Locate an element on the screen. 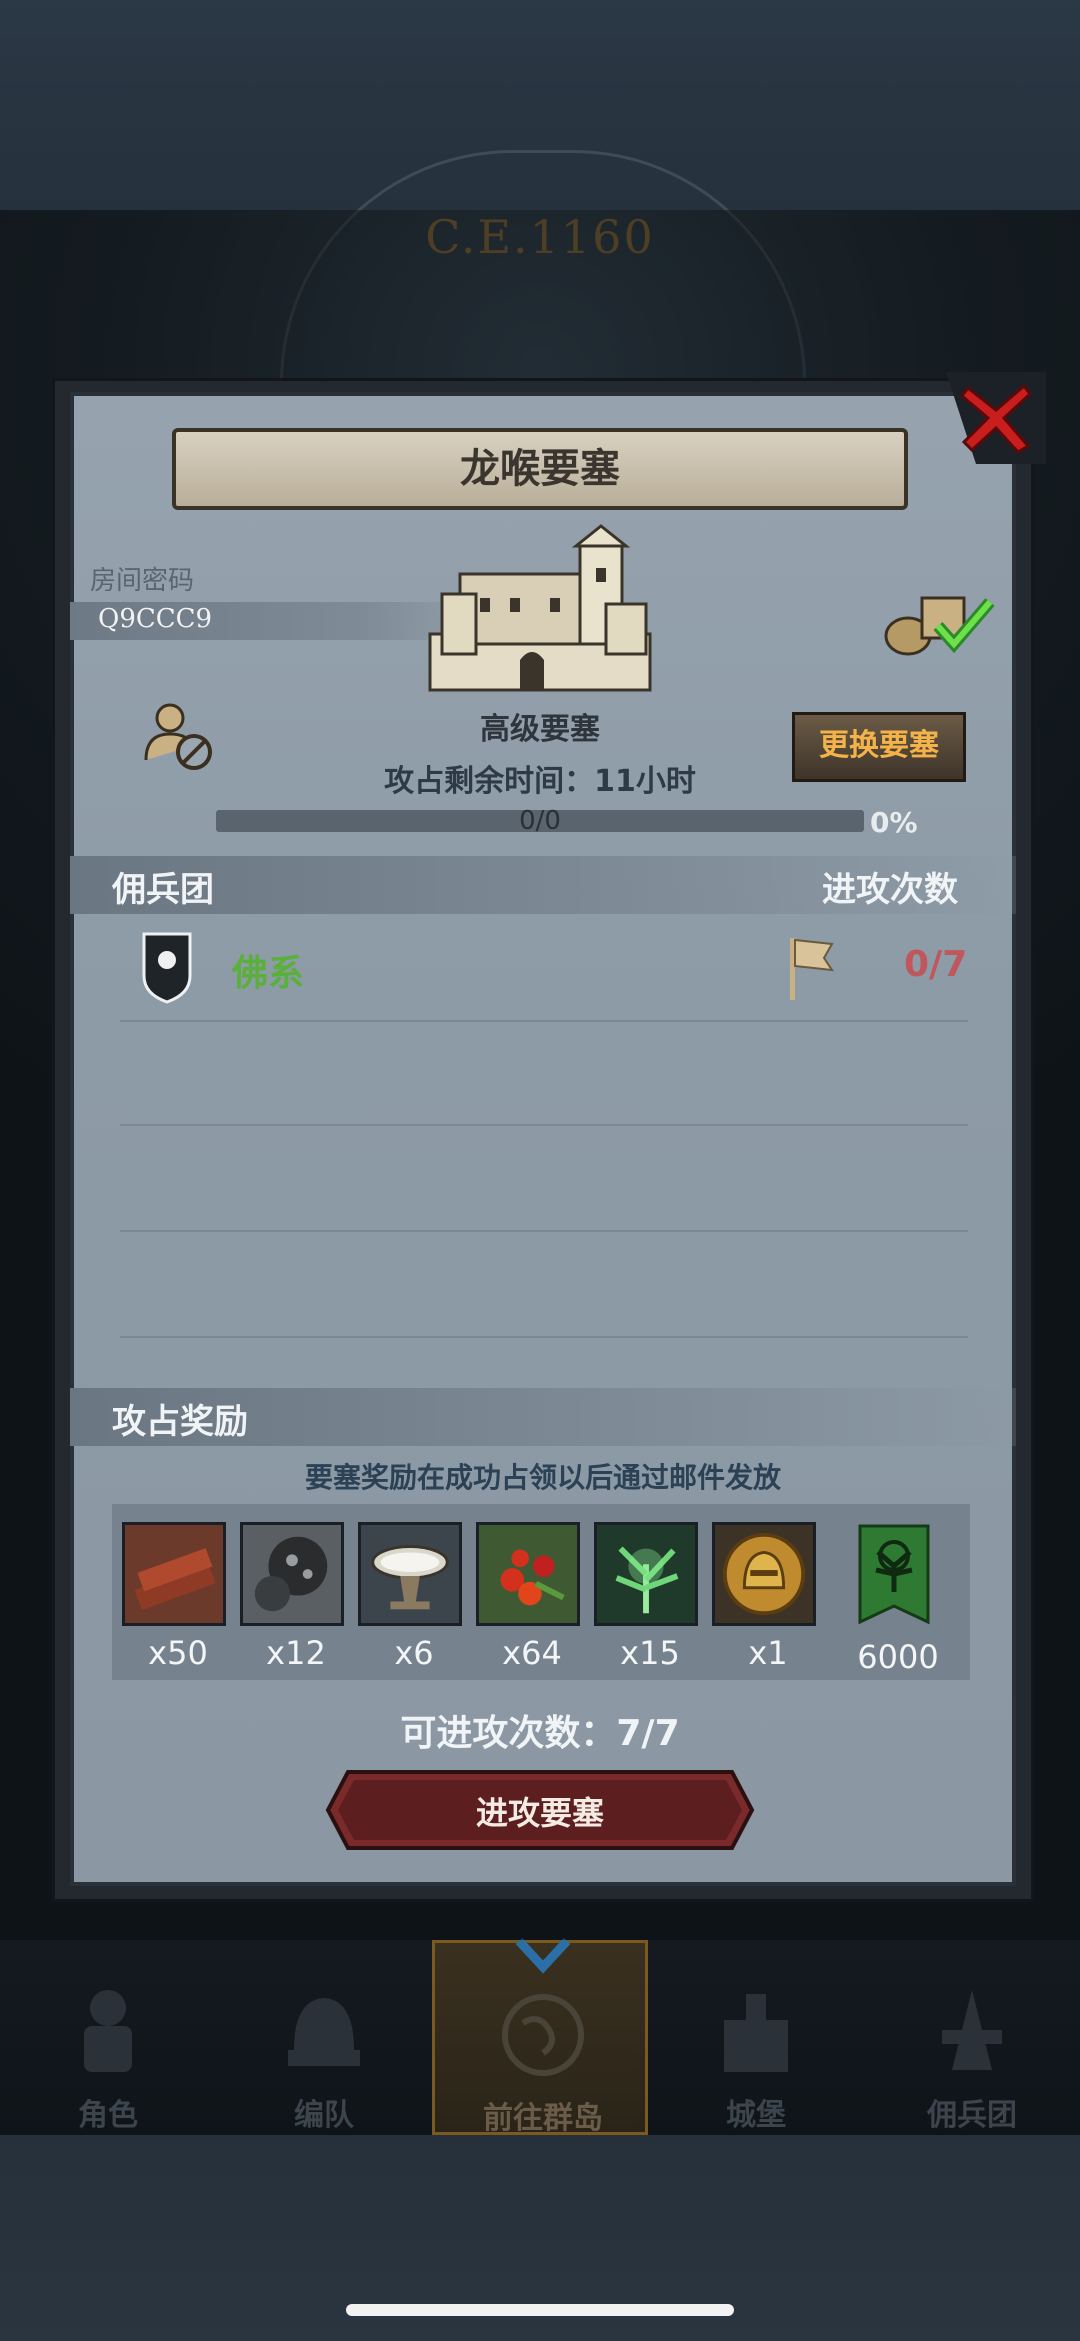 The image size is (1080, 2341). reward-qty: x6 is located at coordinates (414, 1653).